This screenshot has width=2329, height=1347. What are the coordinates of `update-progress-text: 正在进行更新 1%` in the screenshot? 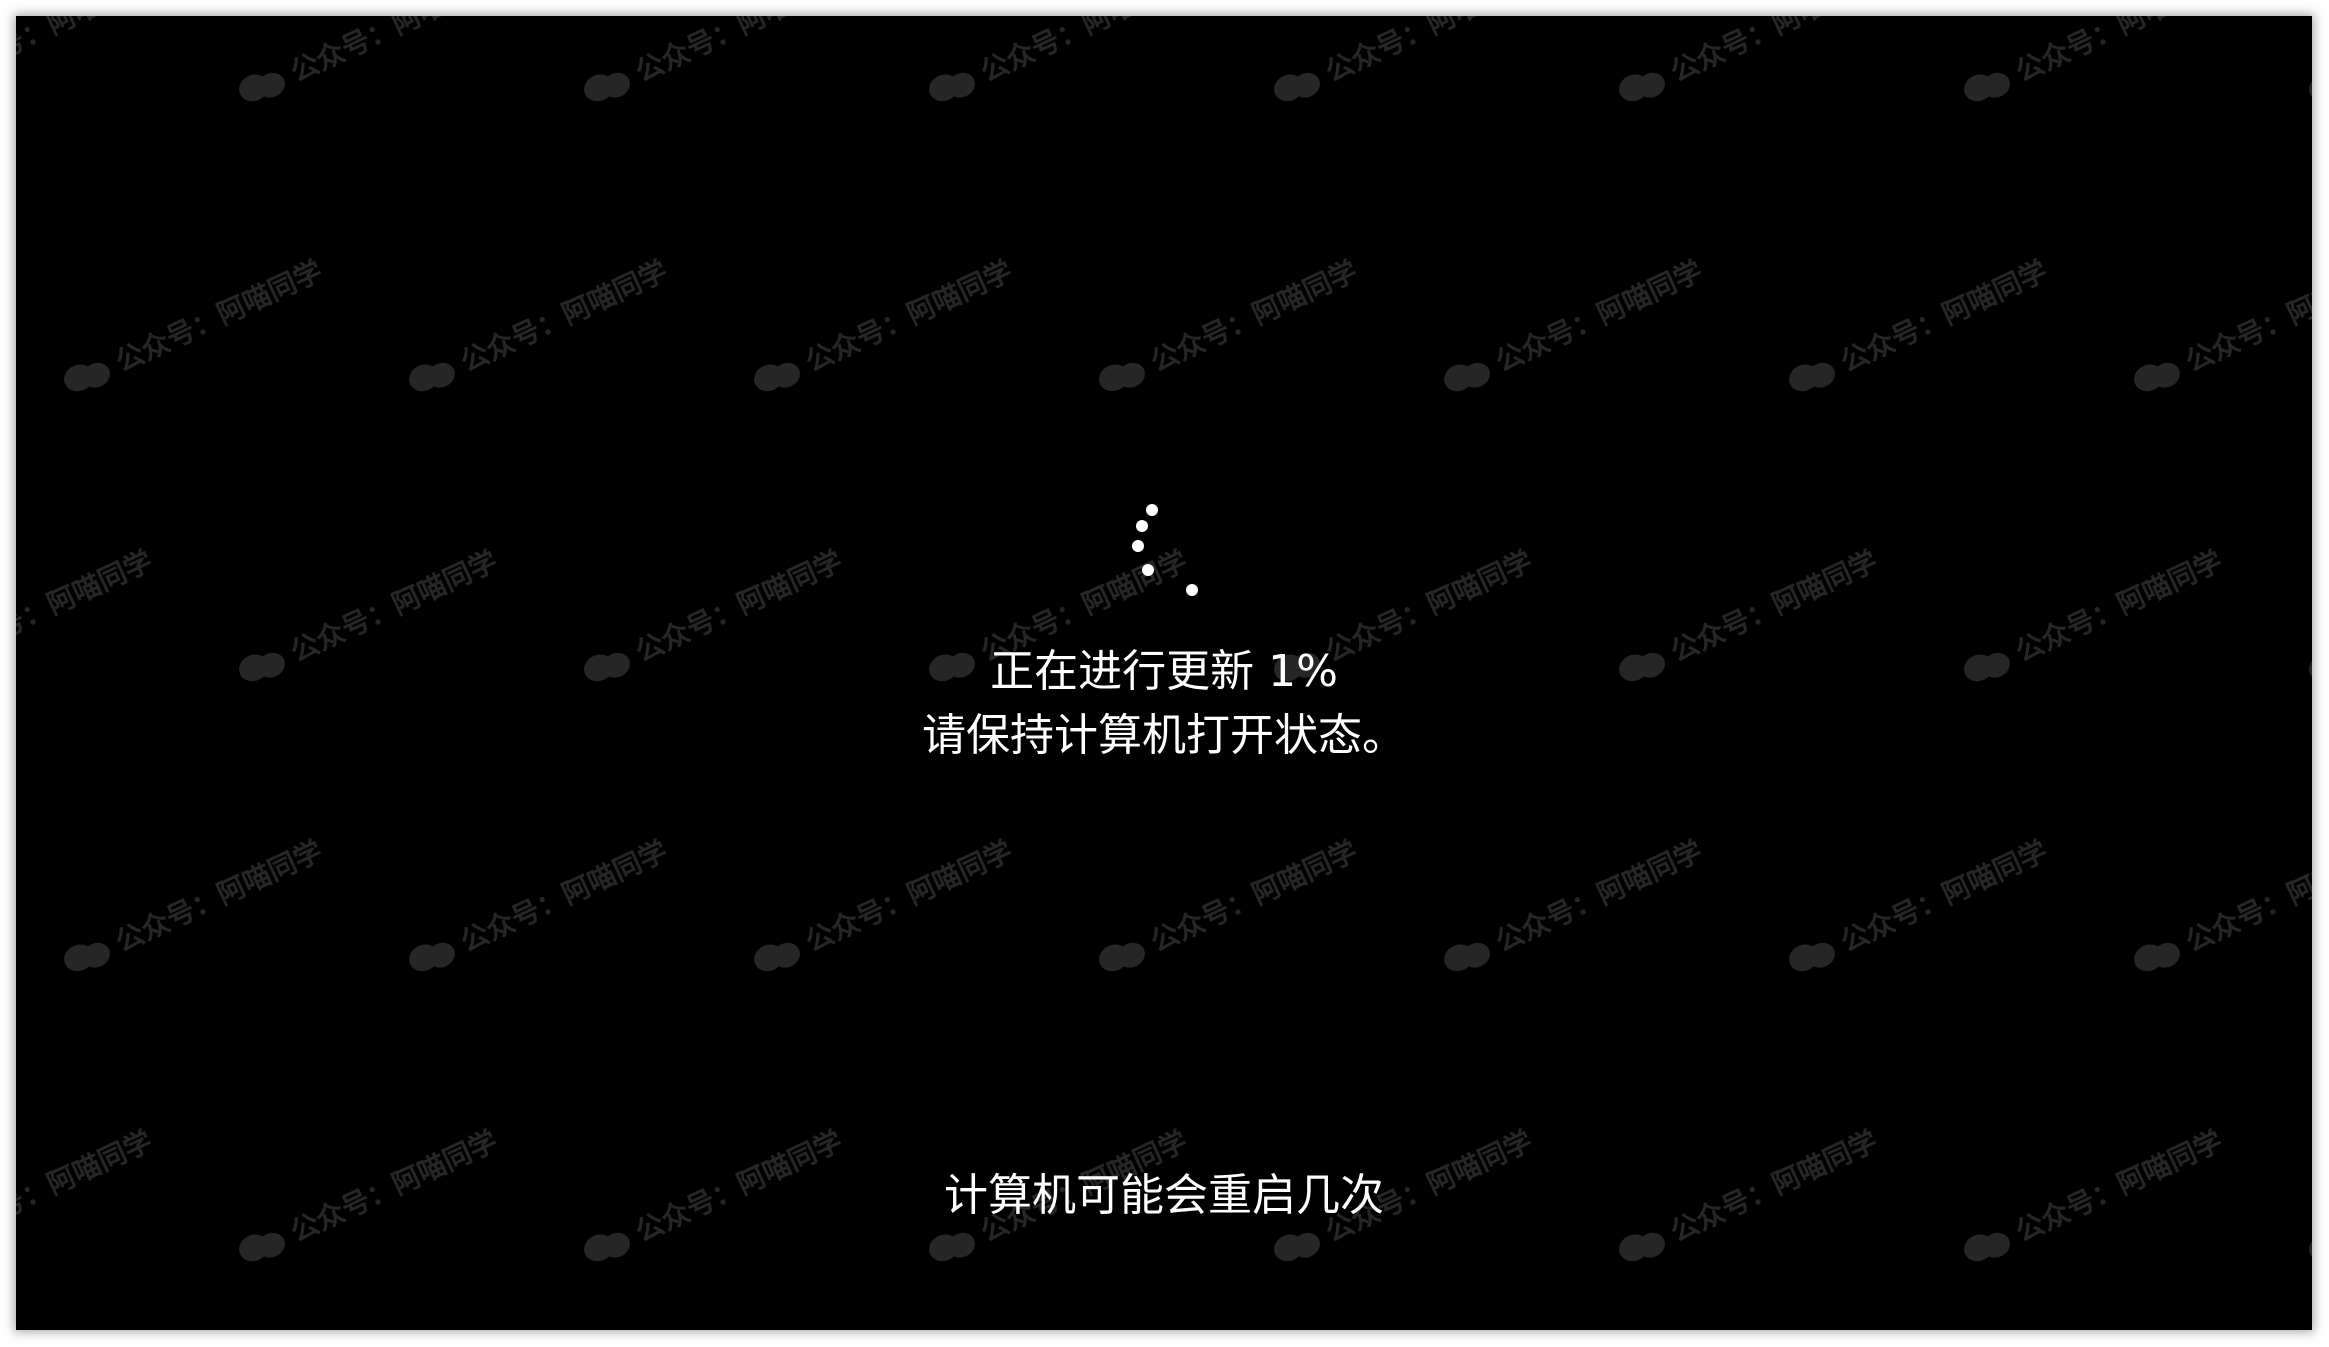 It's located at (1164, 671).